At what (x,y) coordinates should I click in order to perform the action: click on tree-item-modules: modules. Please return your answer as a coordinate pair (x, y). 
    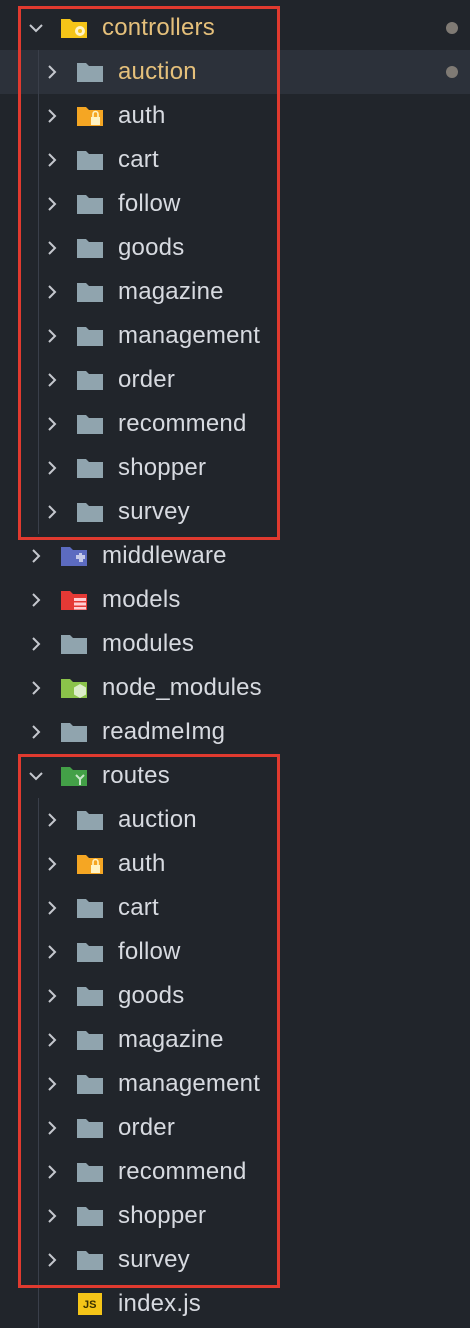
    Looking at the image, I should click on (235, 644).